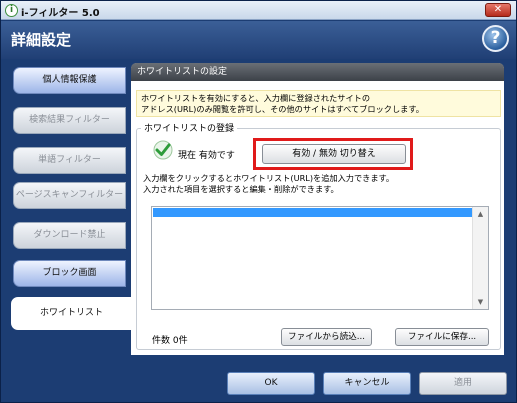 The width and height of the screenshot is (517, 403). I want to click on close-button: ✕, so click(498, 10).